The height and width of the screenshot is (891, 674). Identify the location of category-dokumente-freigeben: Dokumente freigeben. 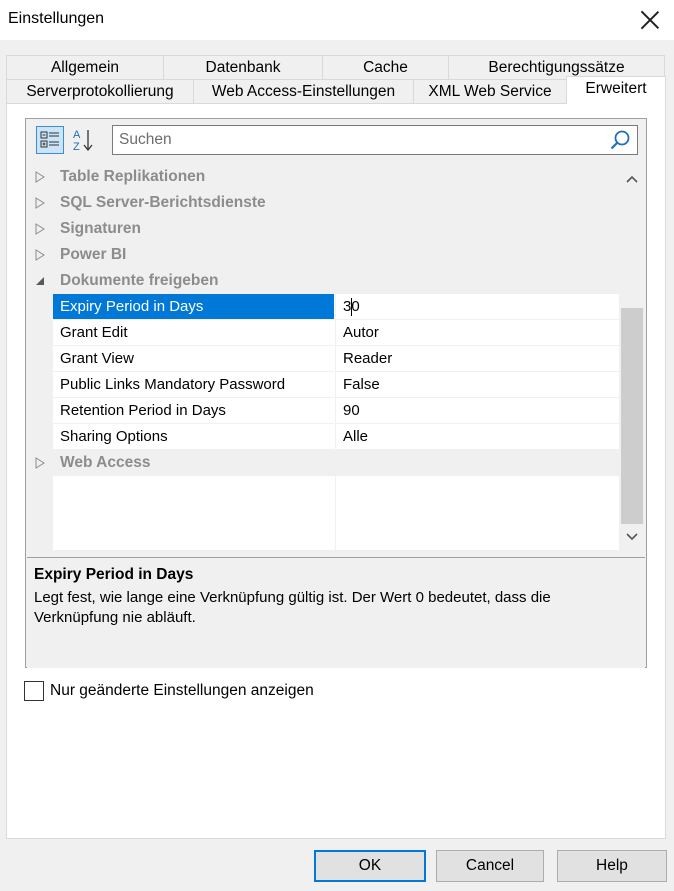
(323, 281).